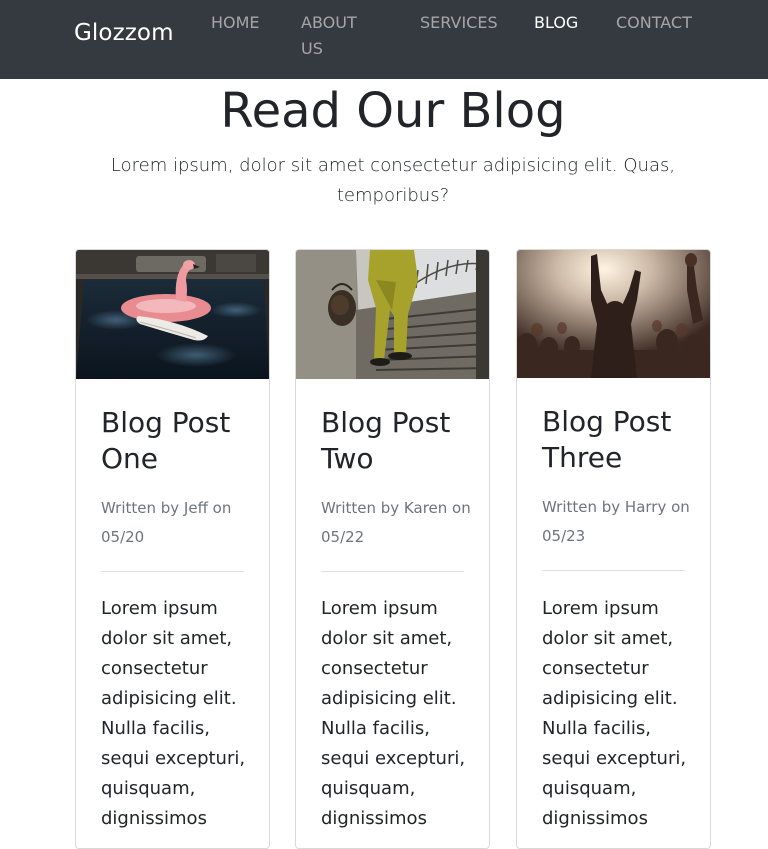 This screenshot has width=768, height=849. What do you see at coordinates (235, 23) in the screenshot?
I see `nav-link-home: HOME` at bounding box center [235, 23].